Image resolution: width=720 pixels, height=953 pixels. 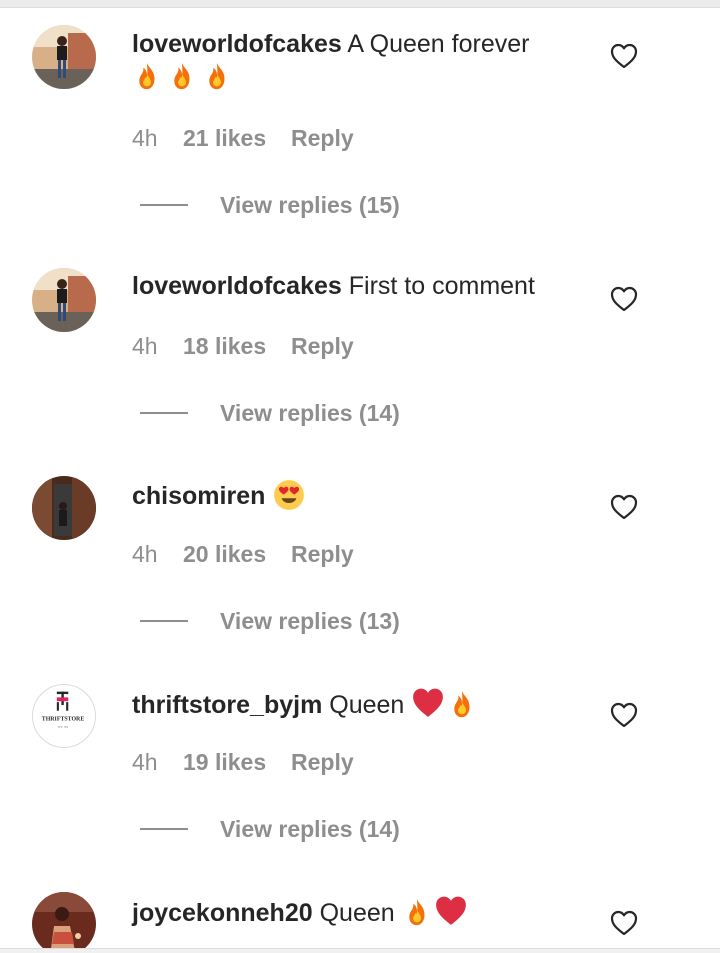 What do you see at coordinates (237, 346) in the screenshot?
I see `likes-count: 18 likes` at bounding box center [237, 346].